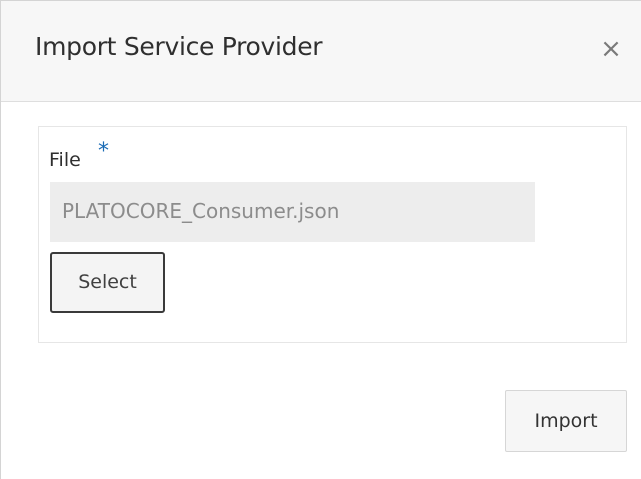  I want to click on close-icon: ×, so click(611, 49).